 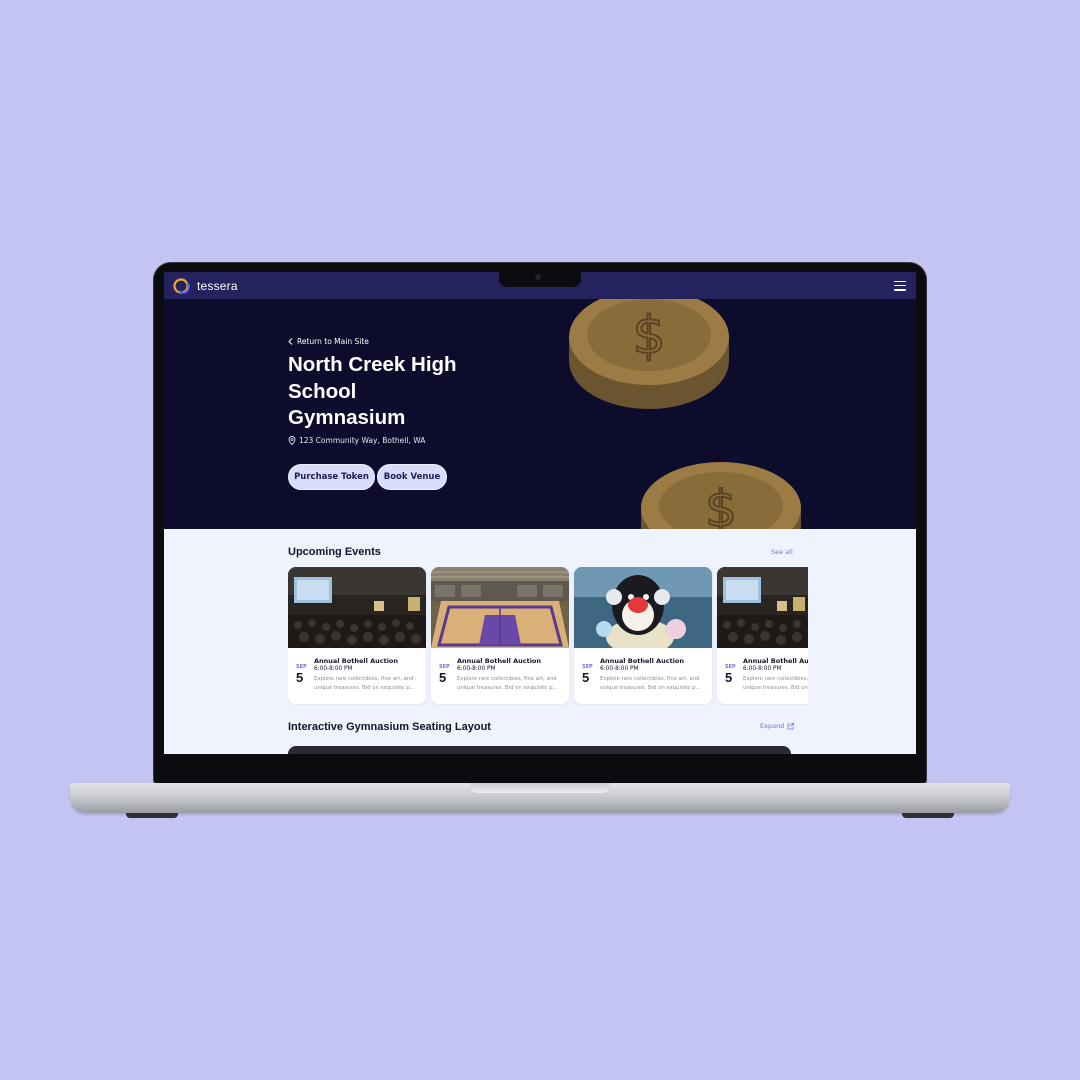 What do you see at coordinates (539, 750) in the screenshot?
I see `seating-layout-panel` at bounding box center [539, 750].